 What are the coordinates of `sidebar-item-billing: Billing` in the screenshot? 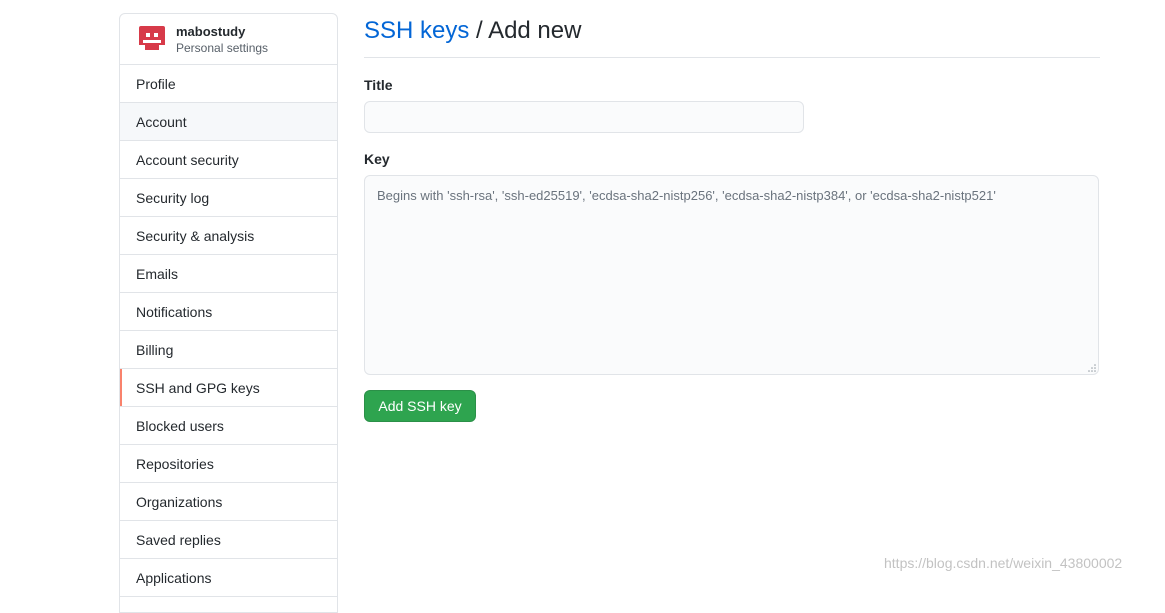 It's located at (228, 350).